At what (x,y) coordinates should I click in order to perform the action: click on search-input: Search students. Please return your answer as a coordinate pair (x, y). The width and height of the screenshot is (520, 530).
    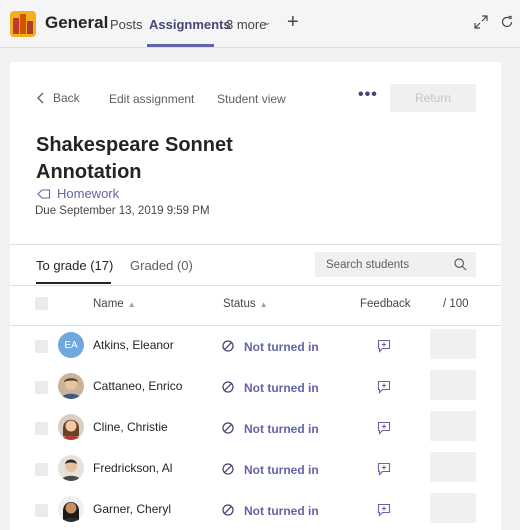
    Looking at the image, I should click on (395, 264).